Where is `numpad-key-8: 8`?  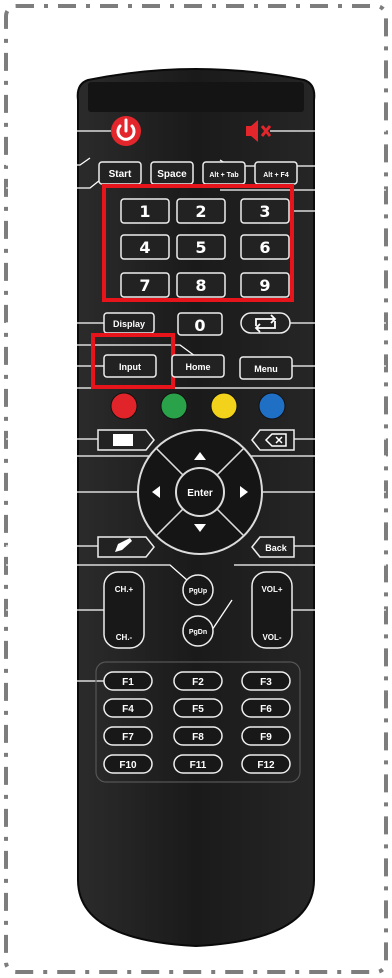 numpad-key-8: 8 is located at coordinates (201, 285).